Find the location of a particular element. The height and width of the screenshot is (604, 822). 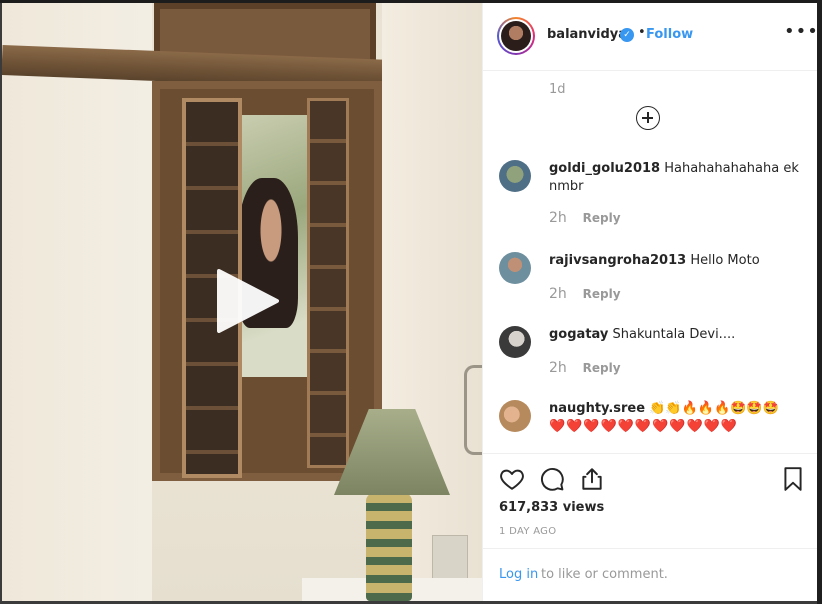

comment-username: goldi_golu2018 is located at coordinates (604, 168).